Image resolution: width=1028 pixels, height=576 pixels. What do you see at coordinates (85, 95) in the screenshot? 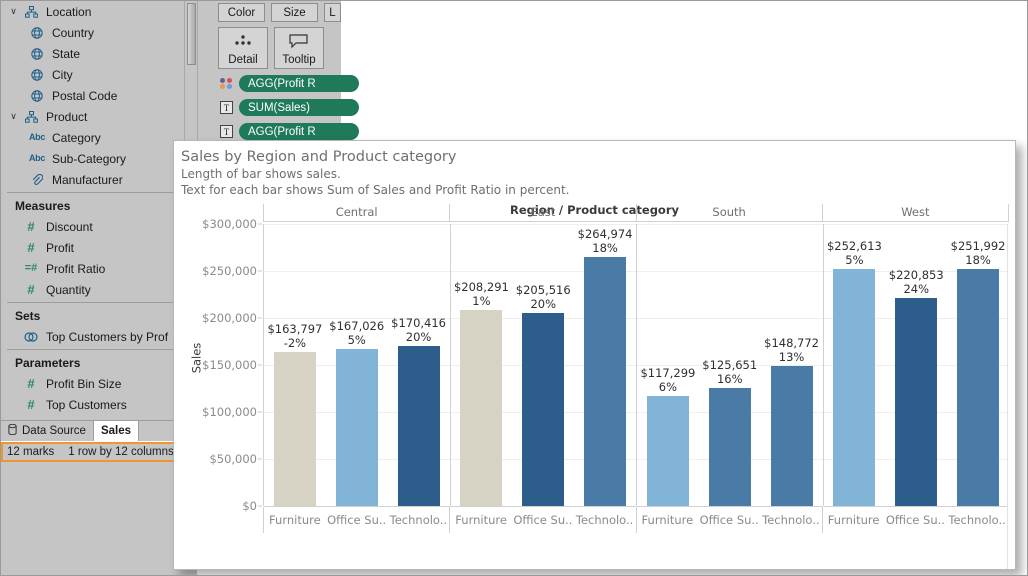
I see `data-pane-item-label: Postal Code` at bounding box center [85, 95].